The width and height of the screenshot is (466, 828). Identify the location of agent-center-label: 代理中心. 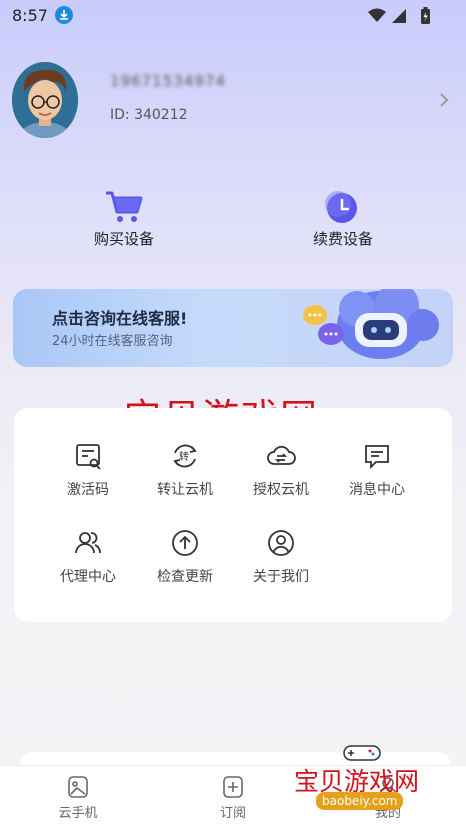
(88, 577).